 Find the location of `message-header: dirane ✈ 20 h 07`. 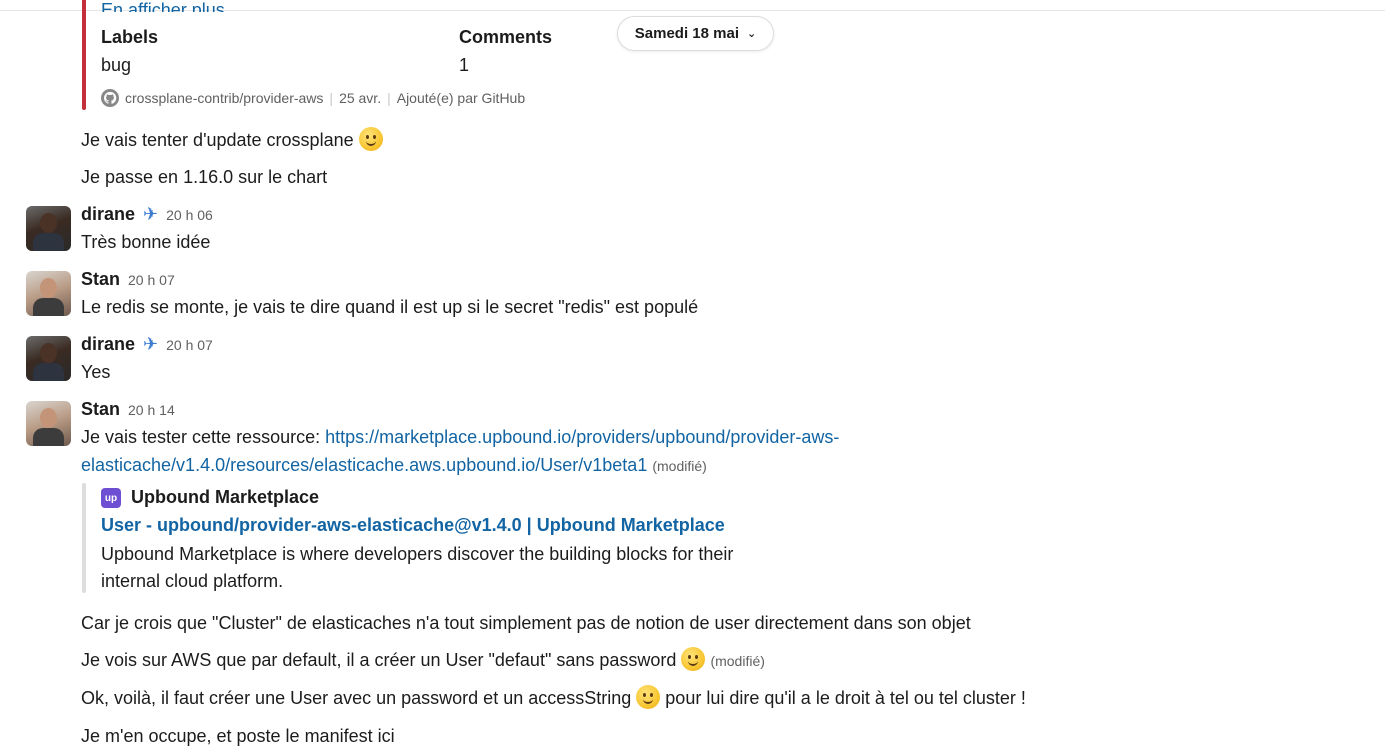

message-header: dirane ✈ 20 h 07 is located at coordinates (147, 344).